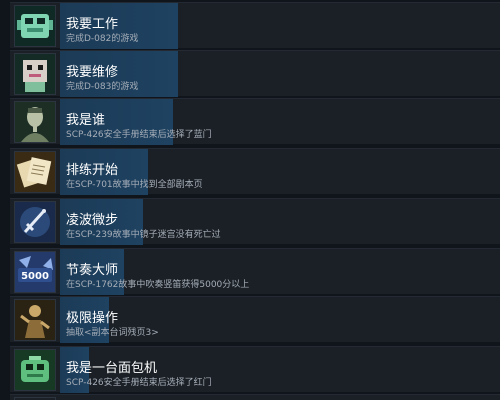  I want to click on achievement-title: 排练开始, so click(92, 170).